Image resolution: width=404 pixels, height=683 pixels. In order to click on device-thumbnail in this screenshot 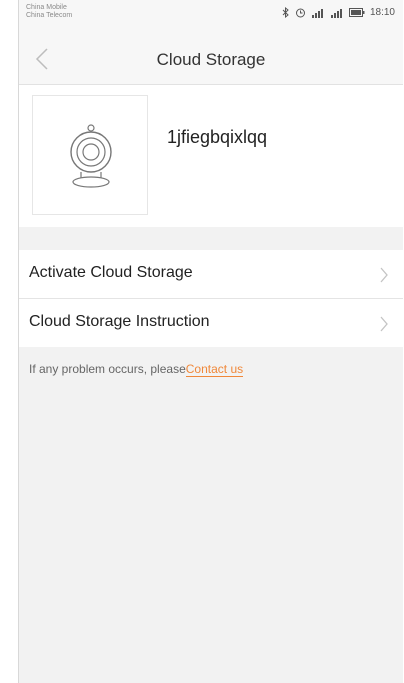, I will do `click(90, 155)`.